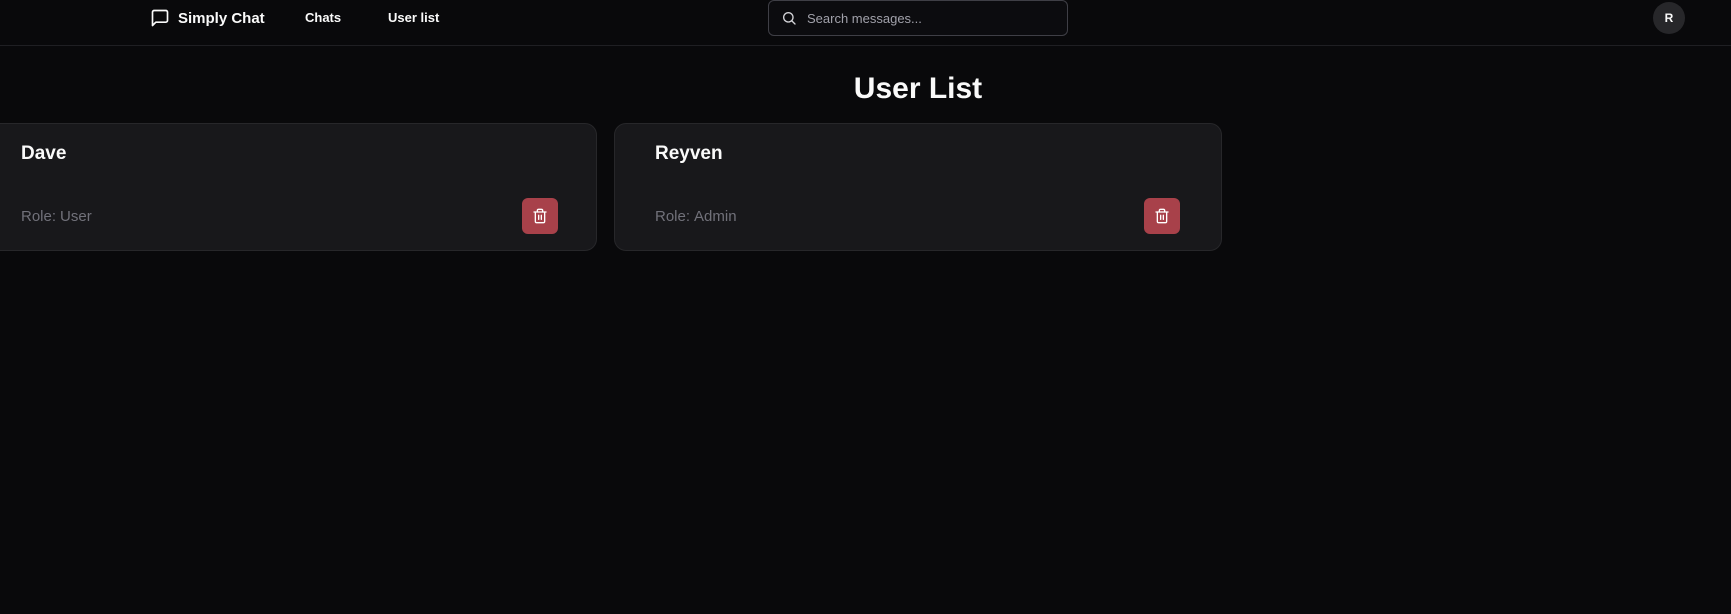  I want to click on user-card: Dave Role: User, so click(298, 187).